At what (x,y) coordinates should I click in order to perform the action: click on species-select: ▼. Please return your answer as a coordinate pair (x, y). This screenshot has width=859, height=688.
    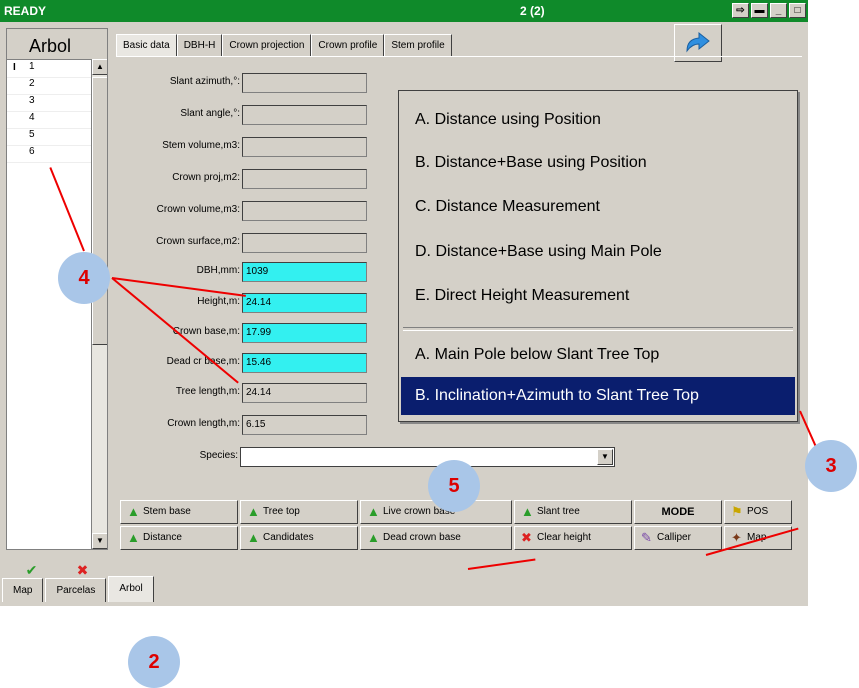
    Looking at the image, I should click on (427, 457).